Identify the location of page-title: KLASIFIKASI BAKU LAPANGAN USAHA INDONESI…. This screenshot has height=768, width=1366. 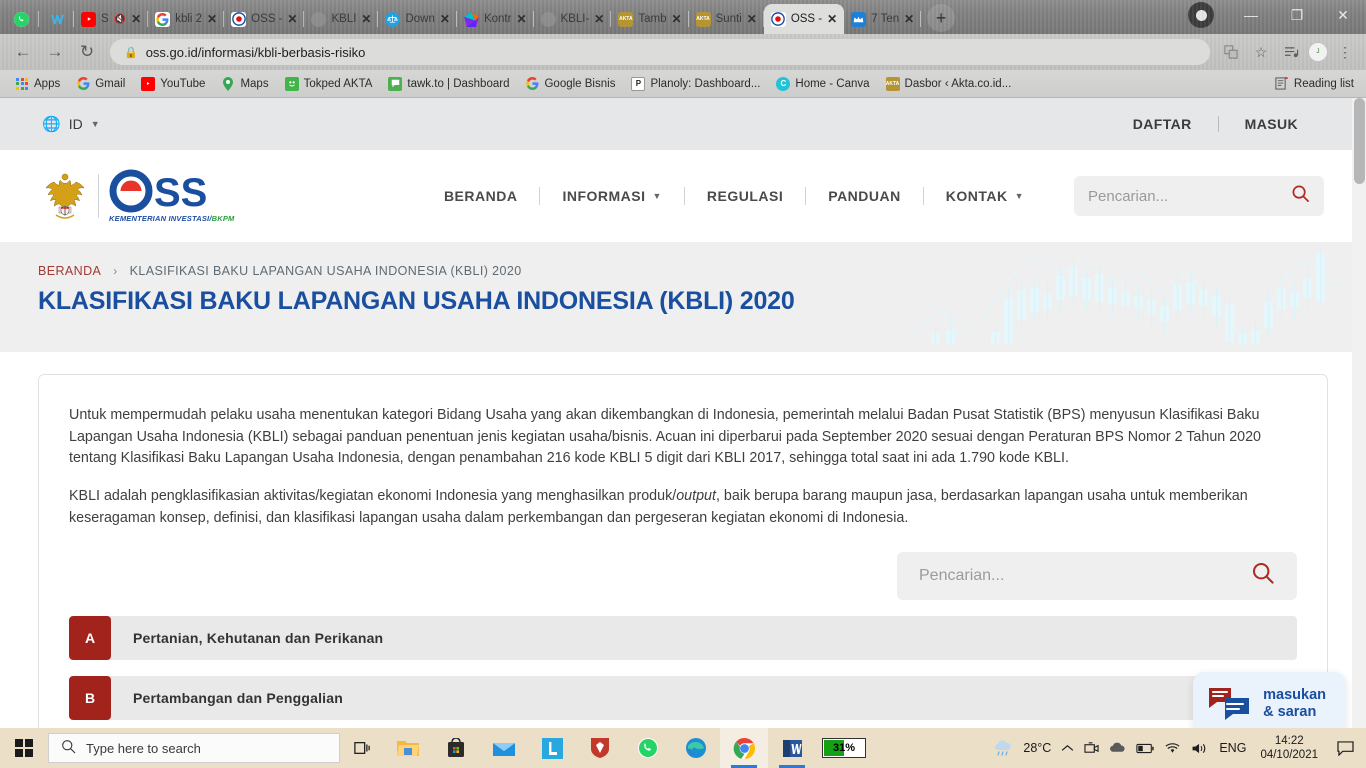
(416, 301).